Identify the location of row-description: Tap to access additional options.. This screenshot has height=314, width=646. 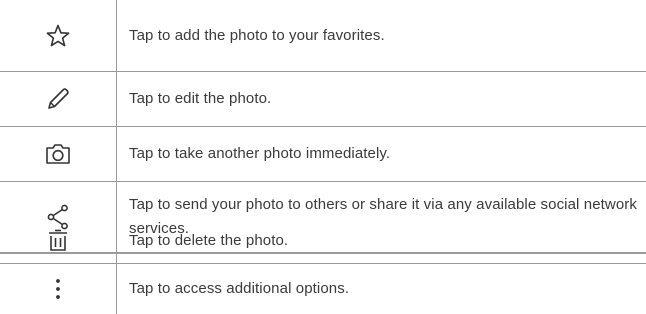
(239, 288).